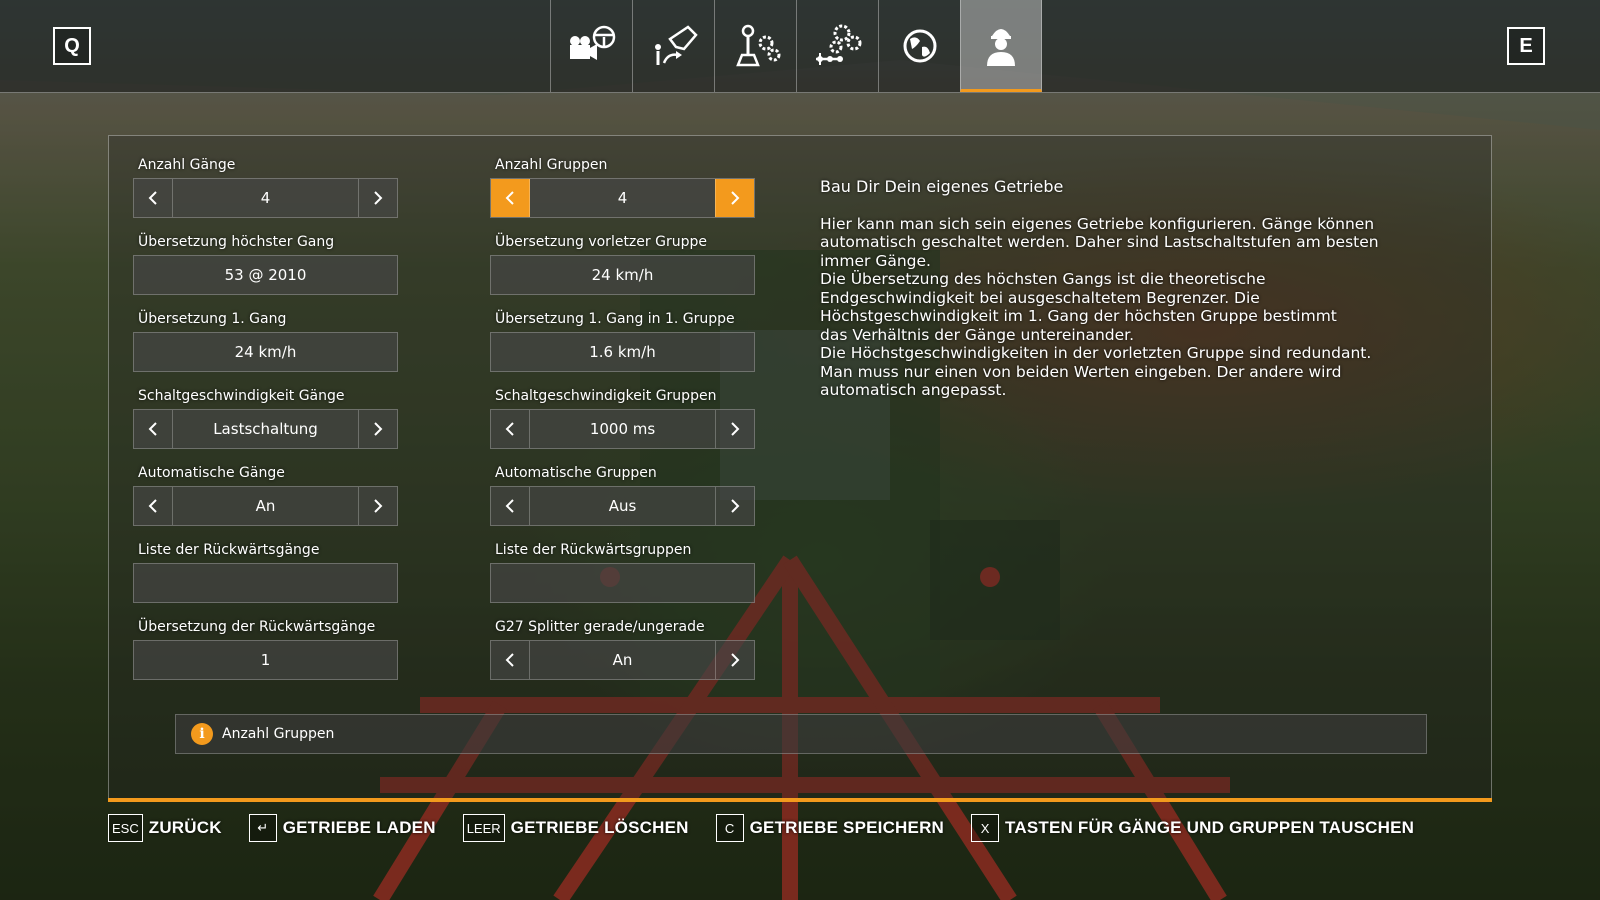 This screenshot has height=900, width=1600. What do you see at coordinates (757, 45) in the screenshot?
I see `gearshift-settings-icon` at bounding box center [757, 45].